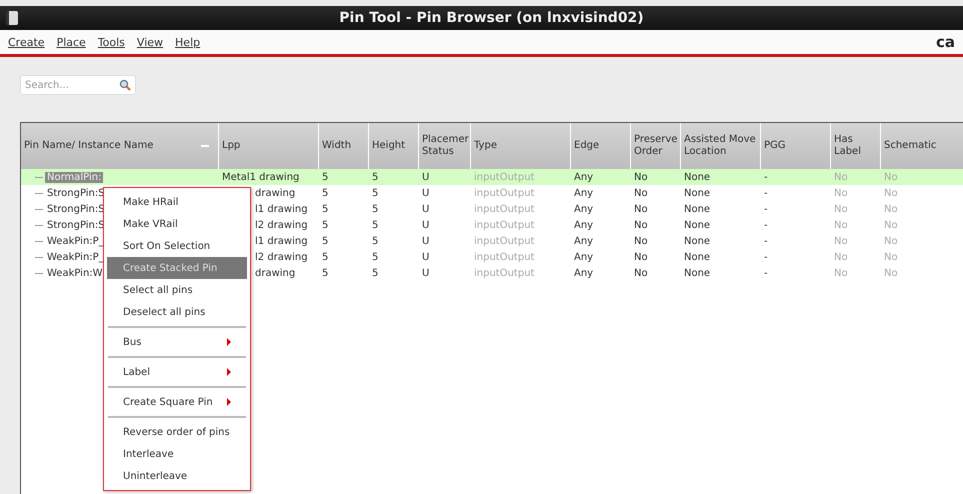  Describe the element at coordinates (796, 177) in the screenshot. I see `table-cell: -` at that location.